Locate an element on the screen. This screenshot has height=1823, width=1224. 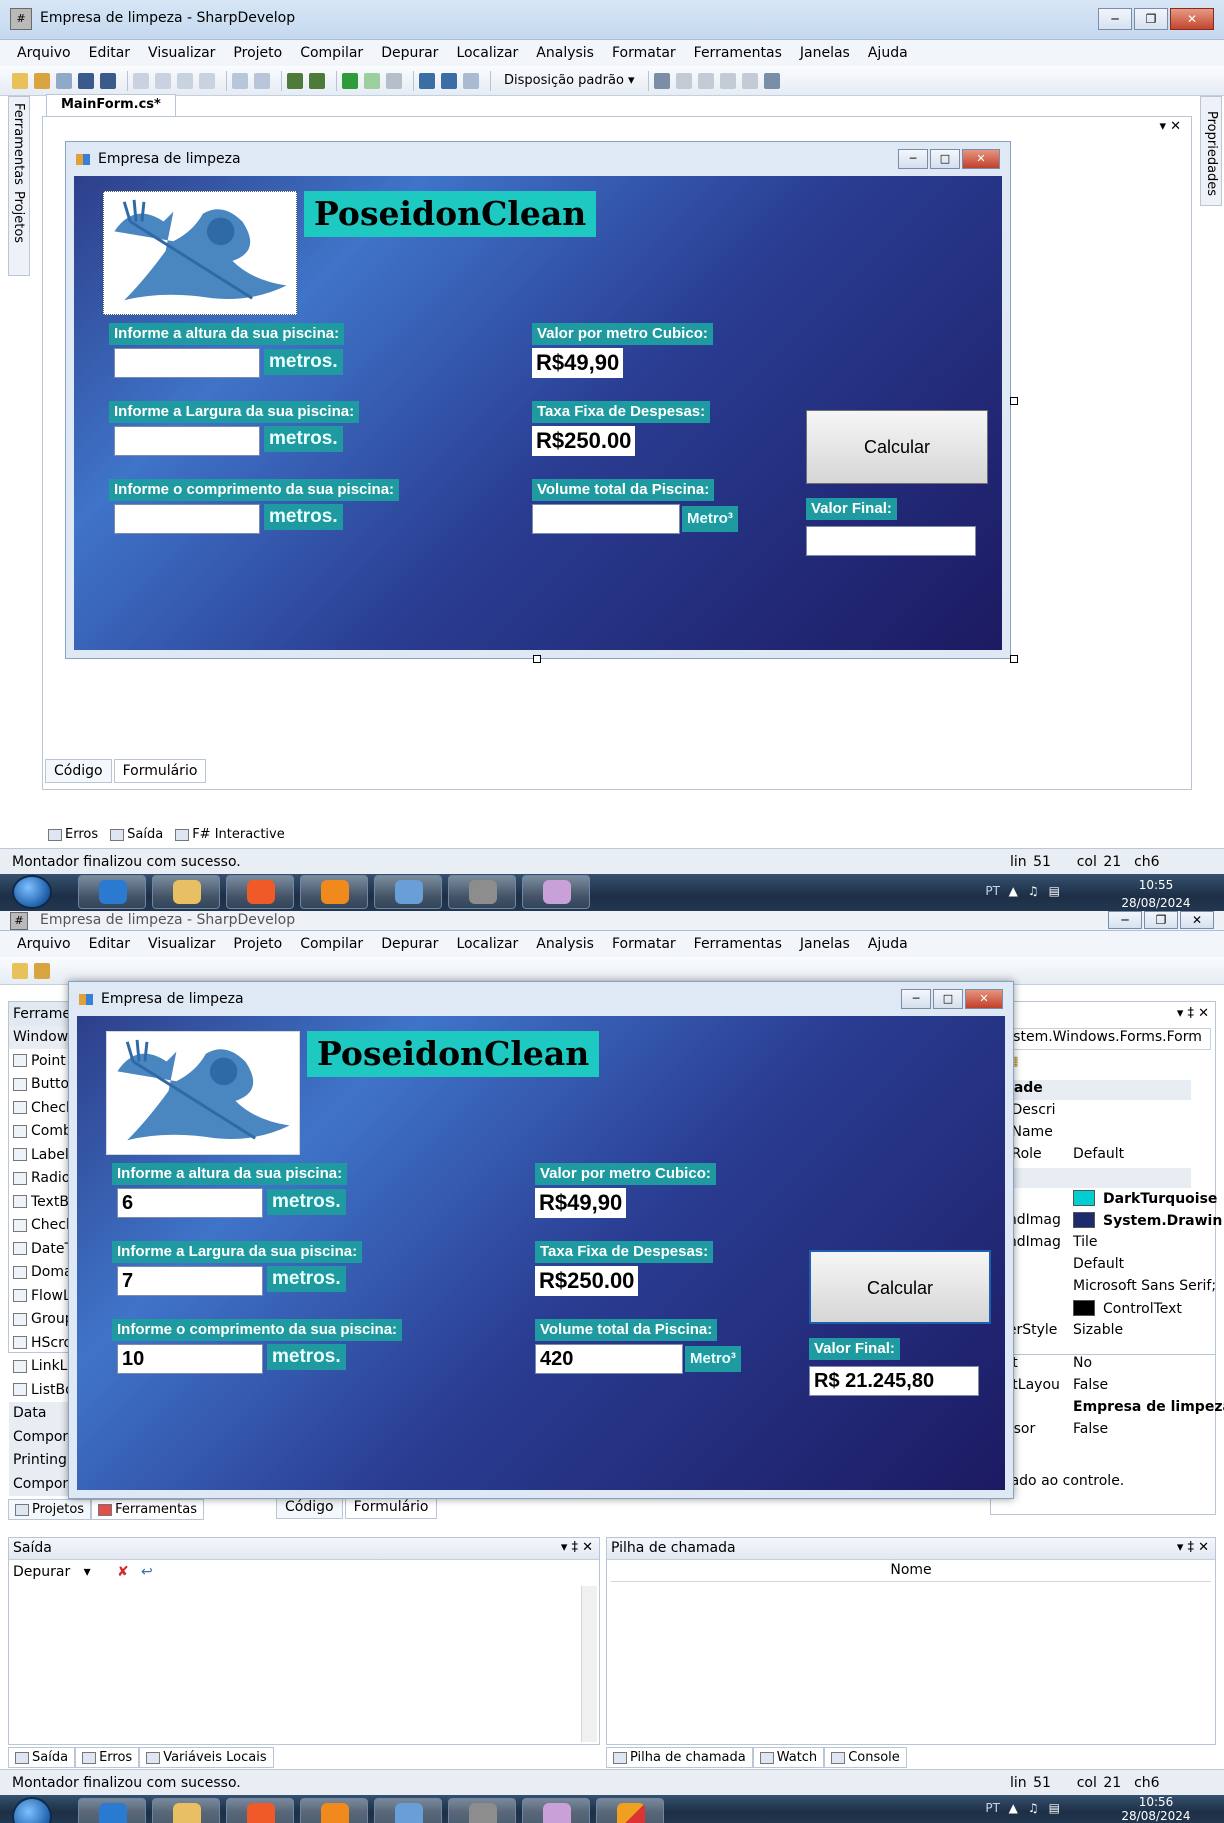
form-close-button: ✕ is located at coordinates (981, 159).